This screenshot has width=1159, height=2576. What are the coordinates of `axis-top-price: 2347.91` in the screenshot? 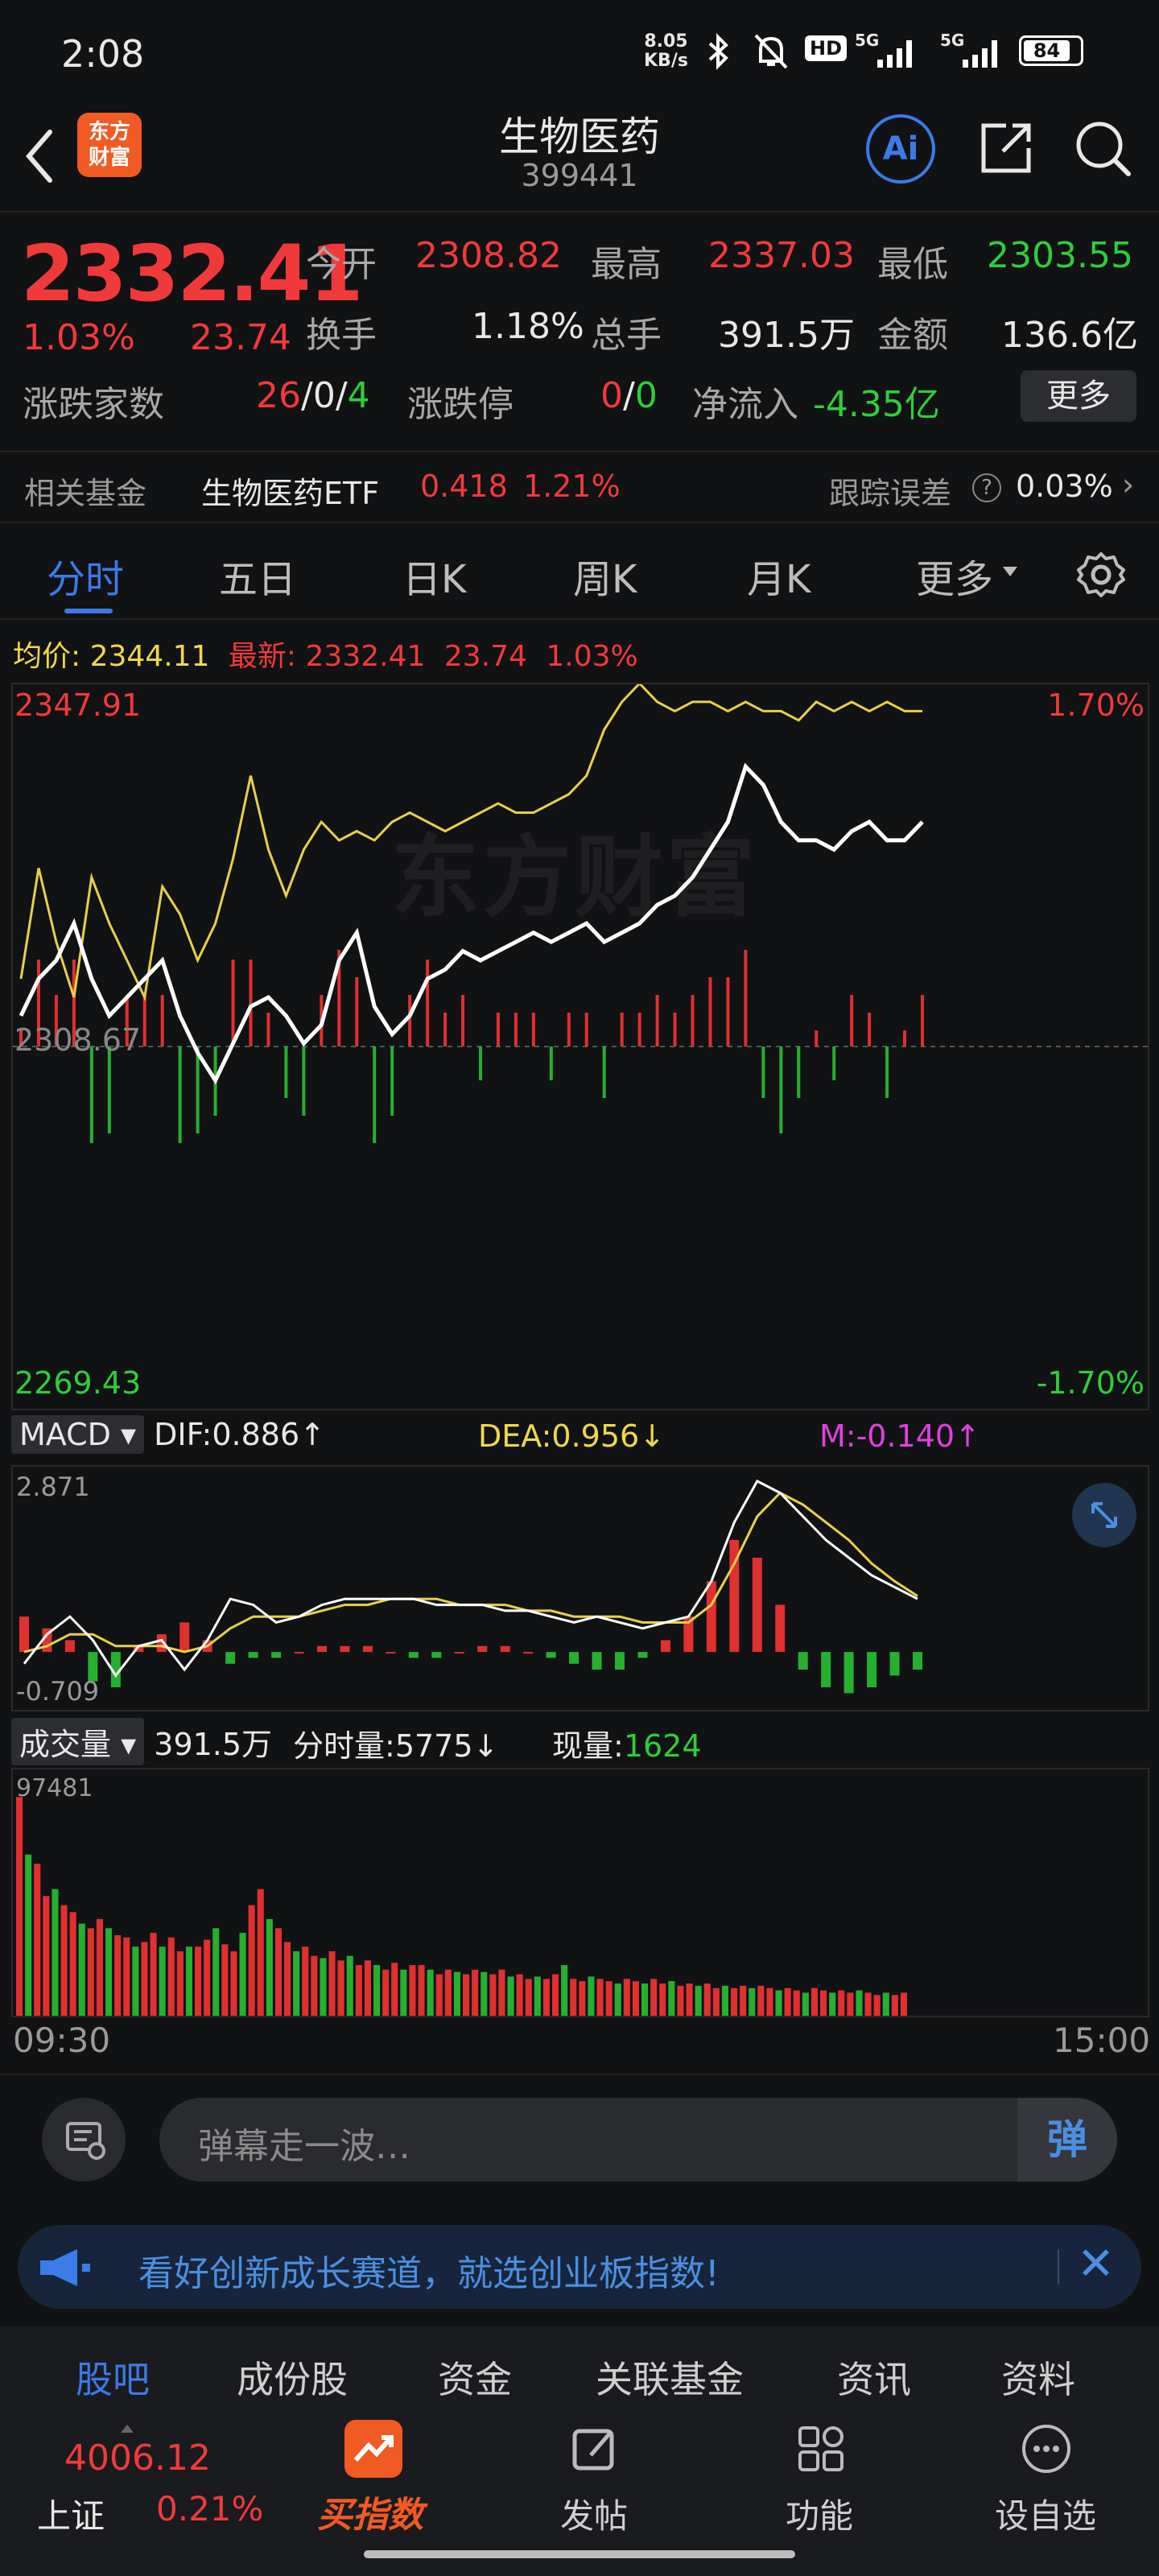 It's located at (78, 705).